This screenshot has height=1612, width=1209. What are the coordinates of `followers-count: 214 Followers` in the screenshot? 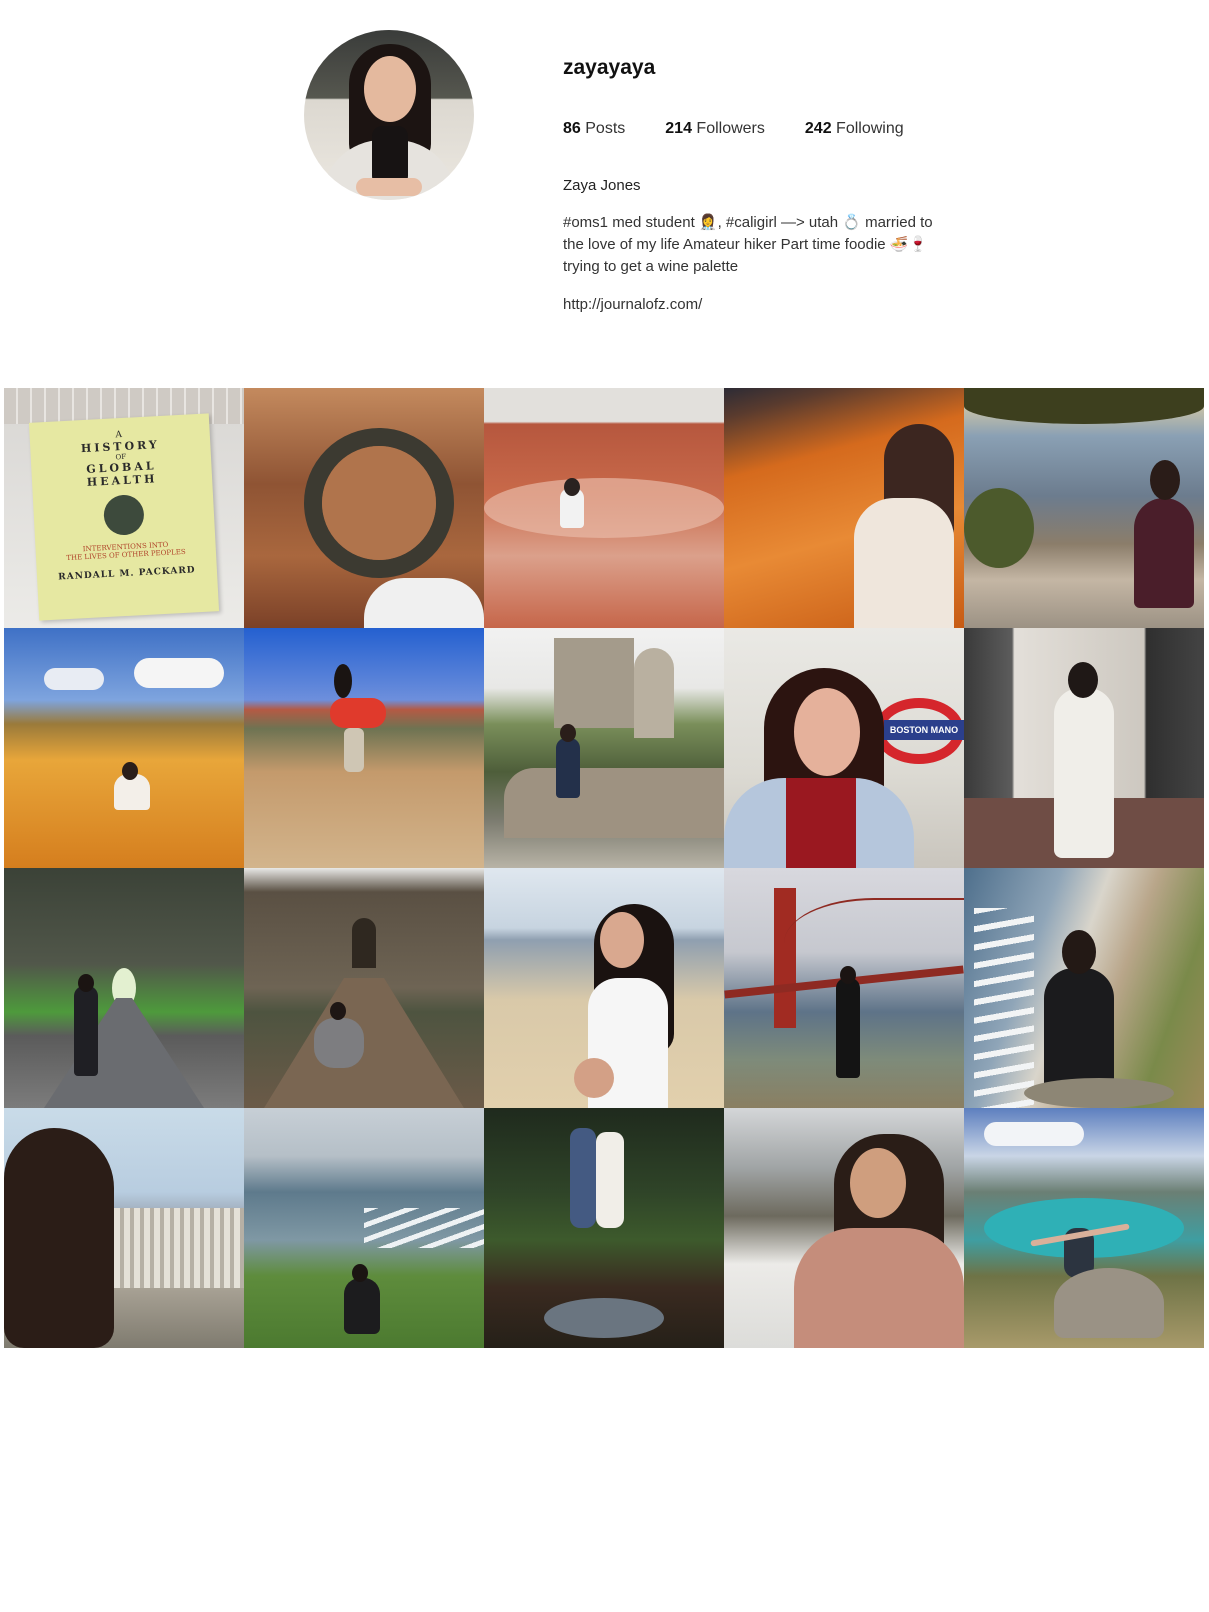 It's located at (715, 129).